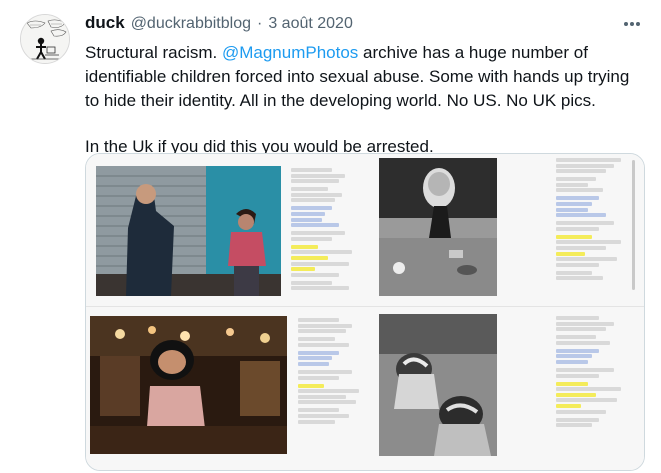 The image size is (661, 473). Describe the element at coordinates (633, 225) in the screenshot. I see `panel-scrollbar` at that location.